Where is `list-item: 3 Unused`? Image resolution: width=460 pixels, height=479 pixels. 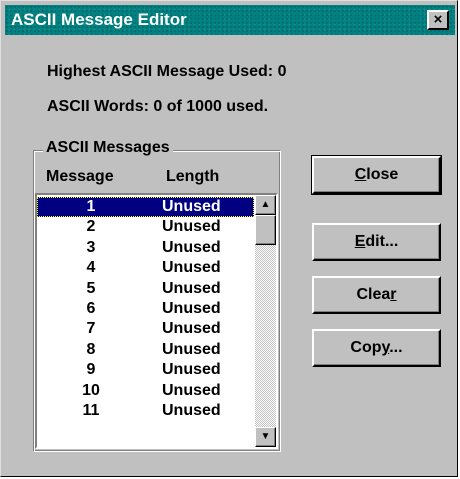
list-item: 3 Unused is located at coordinates (145, 248).